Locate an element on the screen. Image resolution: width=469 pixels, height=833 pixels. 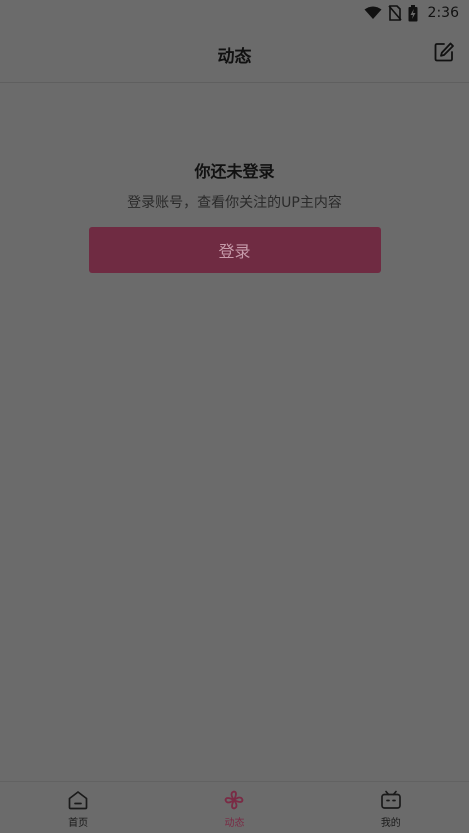
status-time: 2:36 is located at coordinates (443, 13).